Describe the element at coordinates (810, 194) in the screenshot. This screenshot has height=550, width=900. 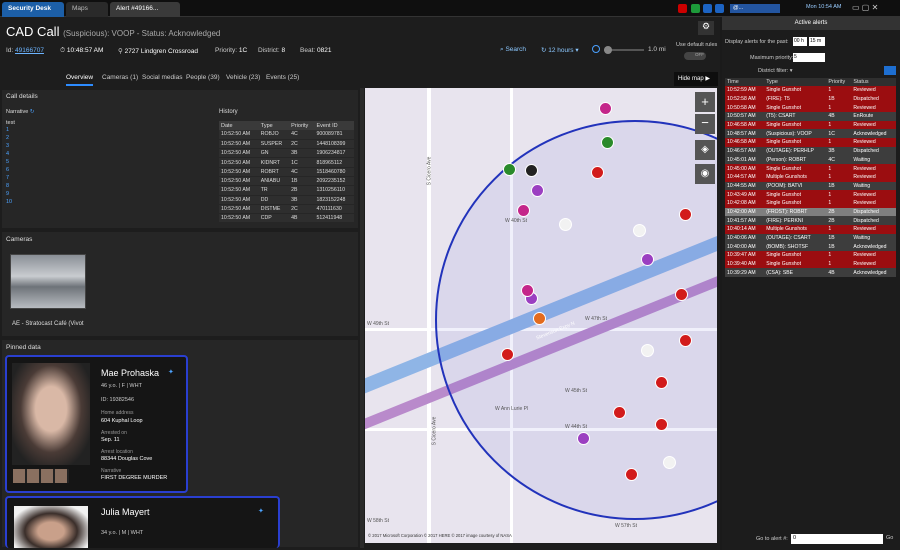
I see `alert-row: 10:43:49 AM Single Gunshot 1 Reviewed` at that location.